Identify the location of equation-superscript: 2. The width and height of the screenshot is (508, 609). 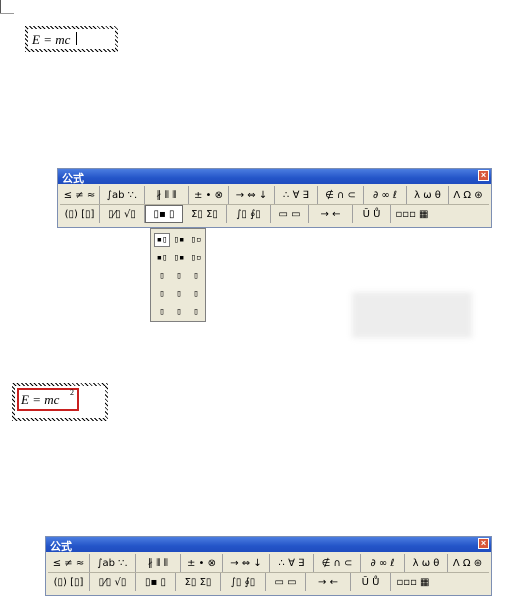
(72, 392).